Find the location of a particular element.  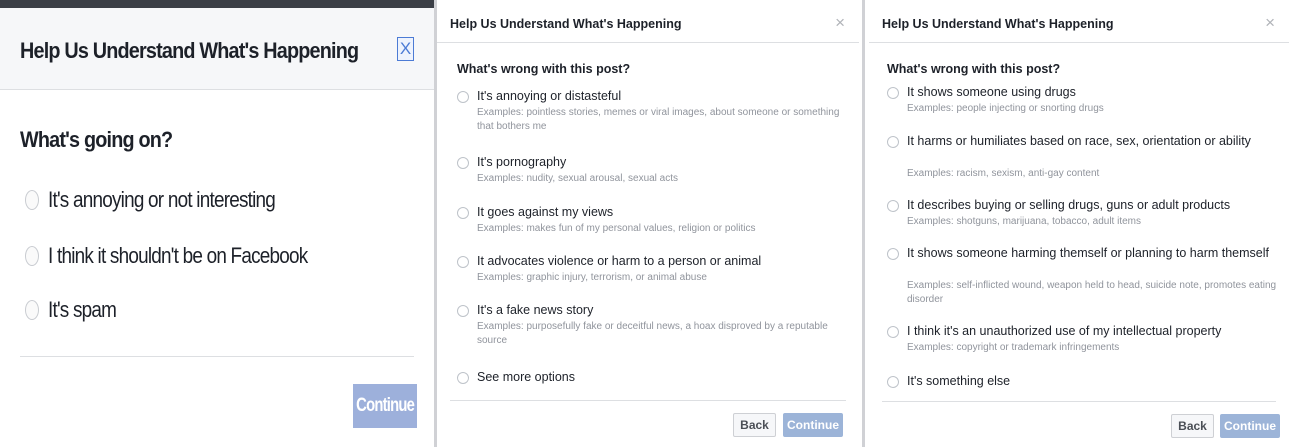

dialog-header: Help Us Understand What's Happening X is located at coordinates (217, 49).